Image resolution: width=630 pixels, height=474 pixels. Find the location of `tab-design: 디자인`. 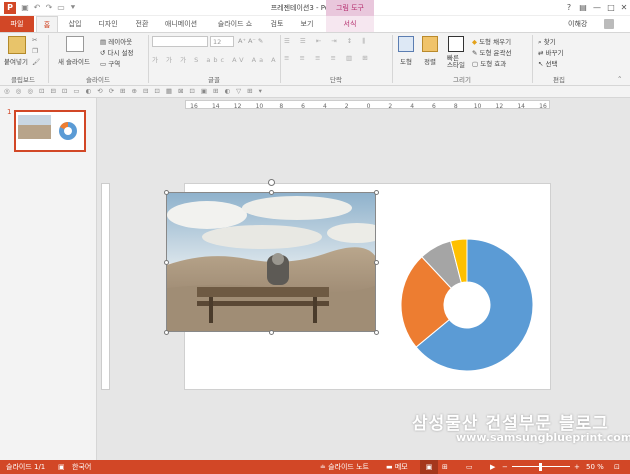

tab-design: 디자인 is located at coordinates (108, 24).